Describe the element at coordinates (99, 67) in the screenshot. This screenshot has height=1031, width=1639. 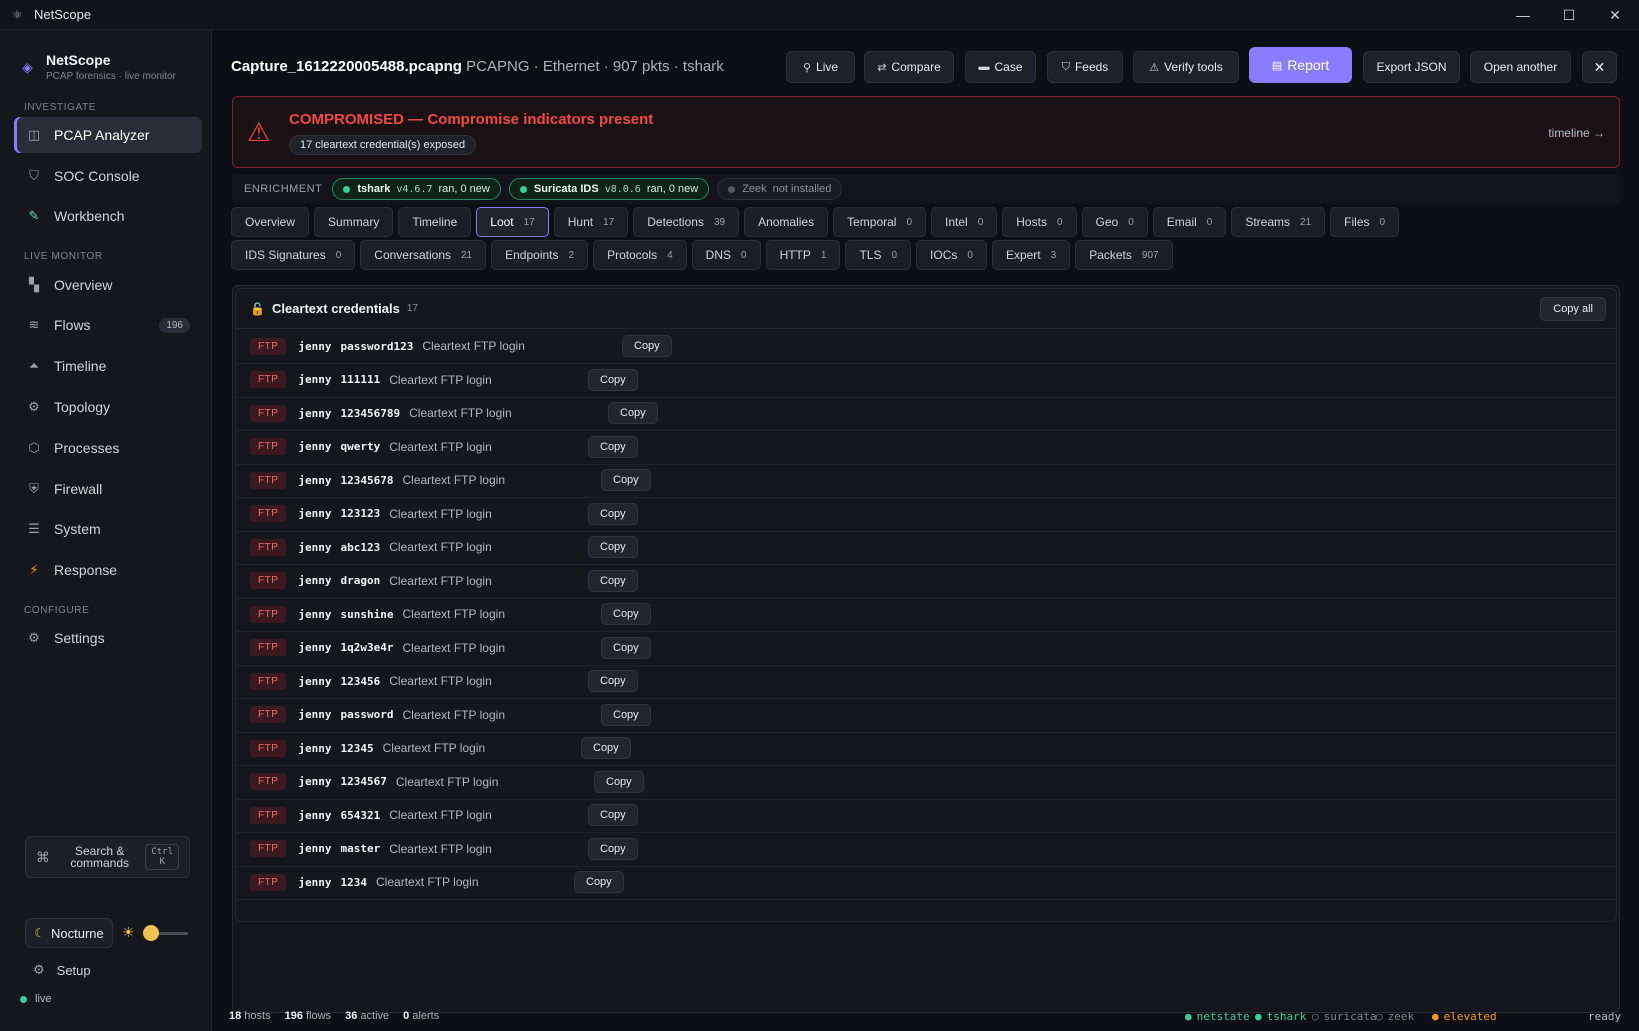
I see `brand: ◈ NetScope PCAP forensics · live monitor` at that location.